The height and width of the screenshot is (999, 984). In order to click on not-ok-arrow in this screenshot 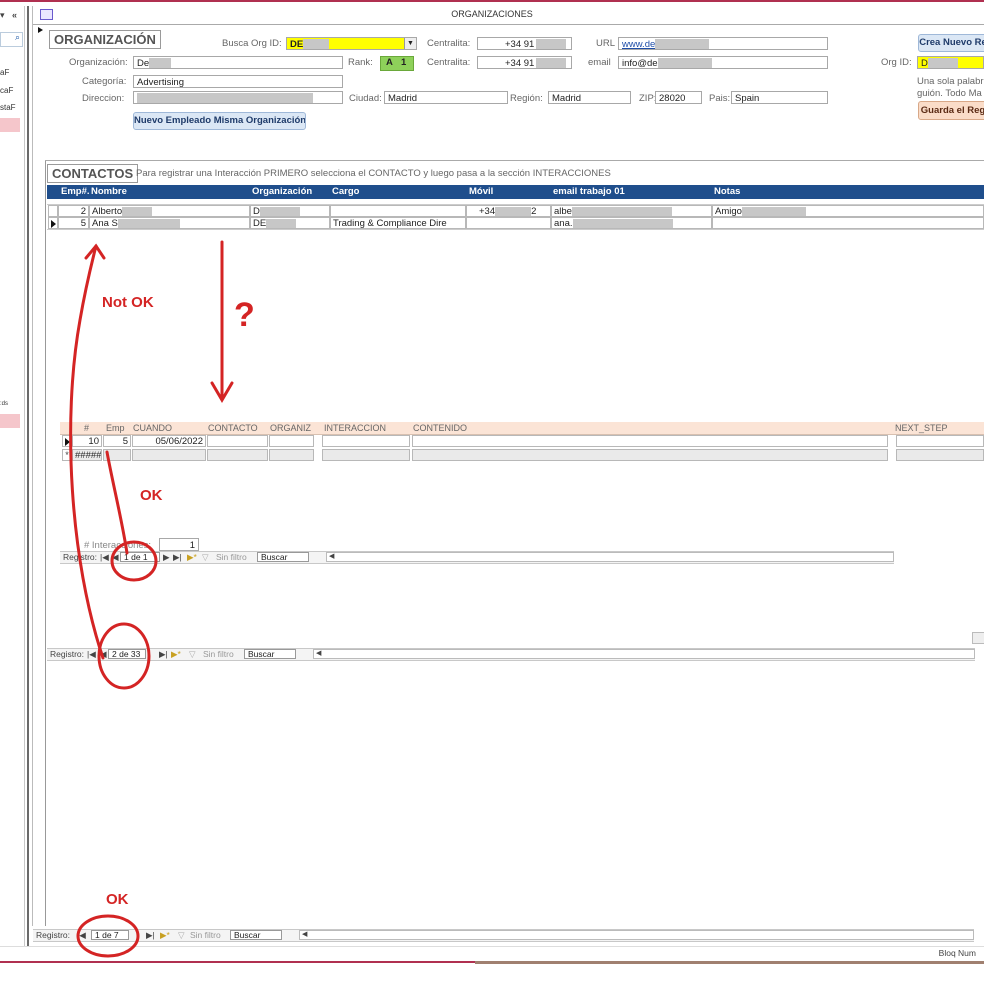, I will do `click(87, 452)`.